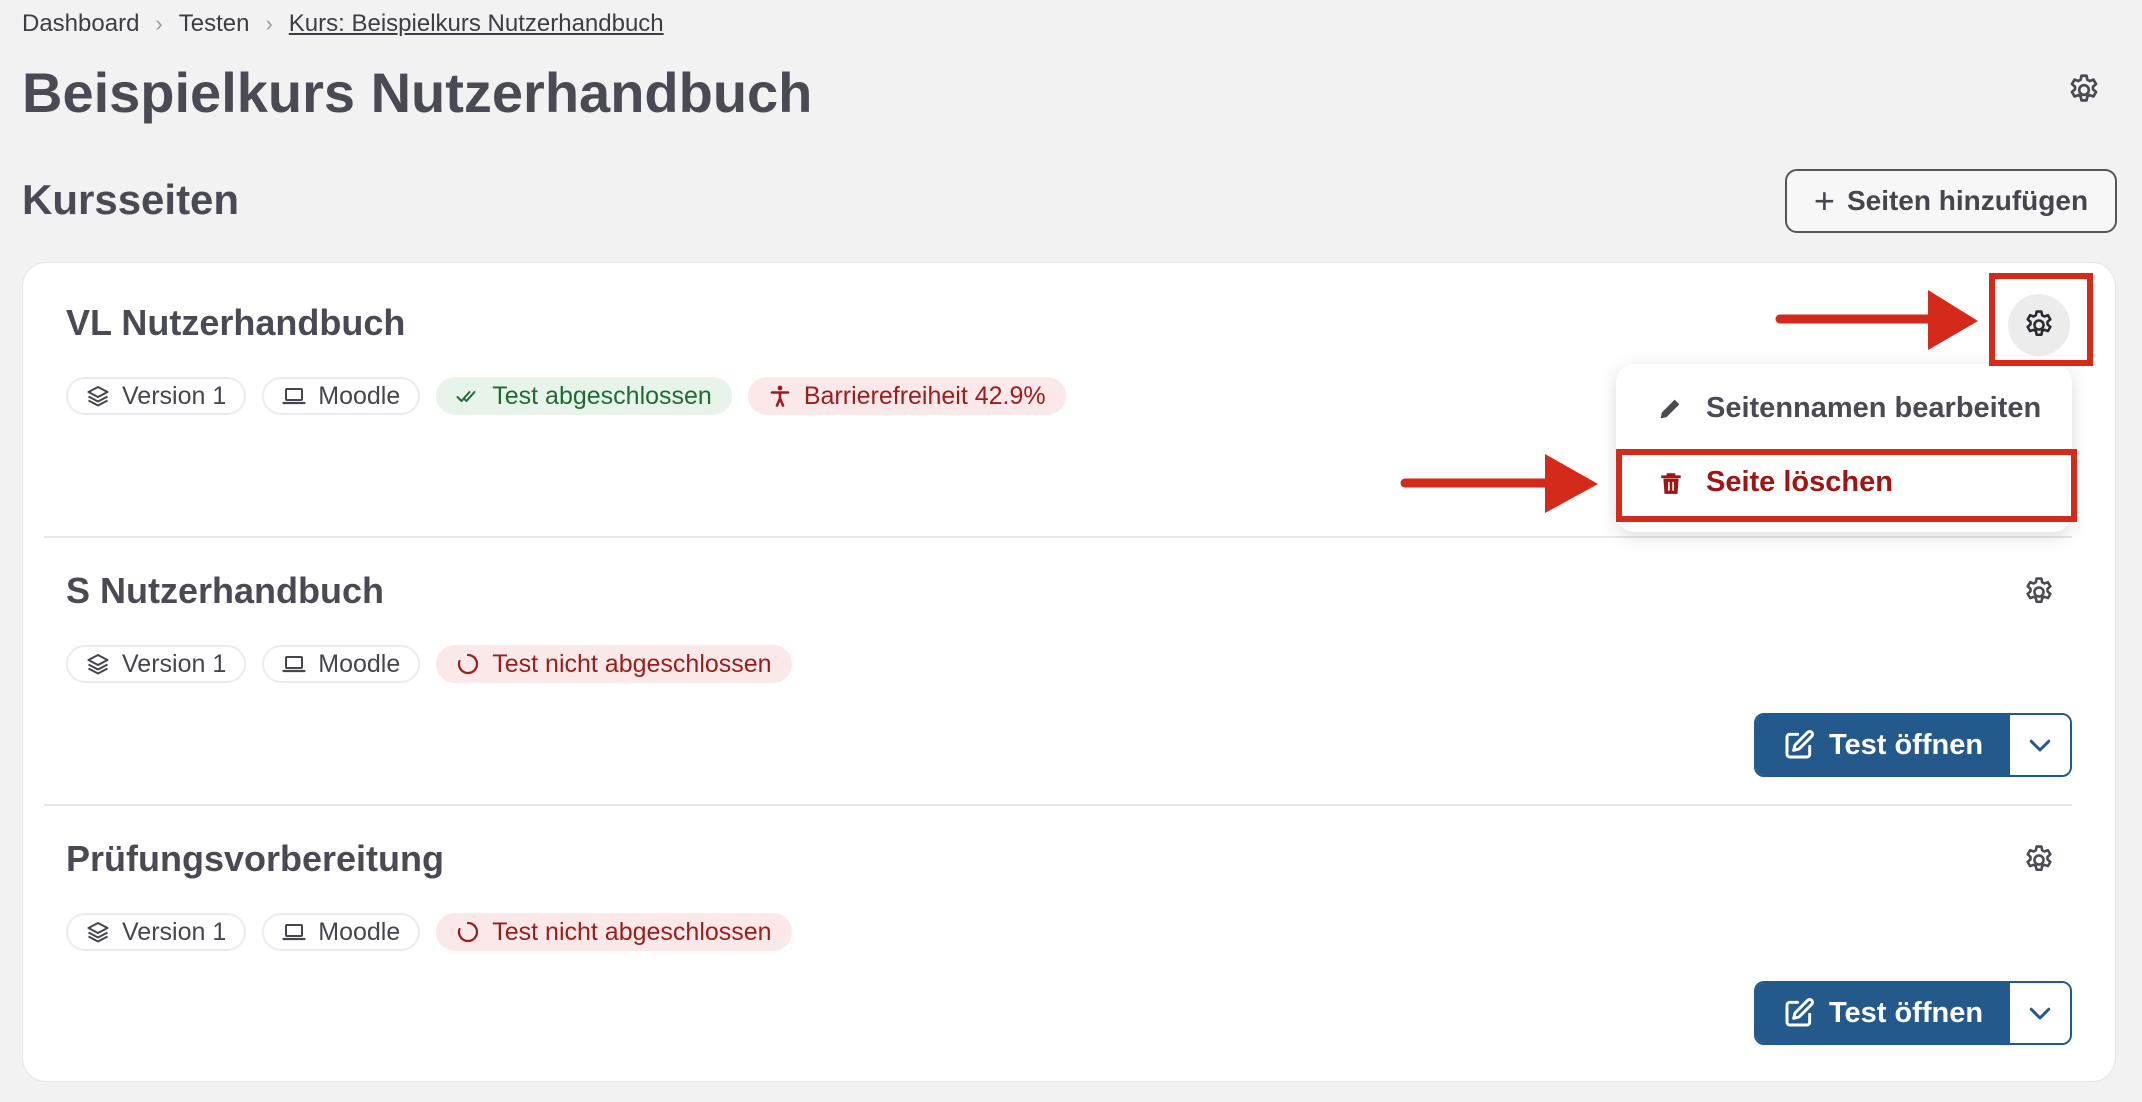 Image resolution: width=2142 pixels, height=1102 pixels. What do you see at coordinates (1799, 482) in the screenshot?
I see `delete-page-label: Seite löschen` at bounding box center [1799, 482].